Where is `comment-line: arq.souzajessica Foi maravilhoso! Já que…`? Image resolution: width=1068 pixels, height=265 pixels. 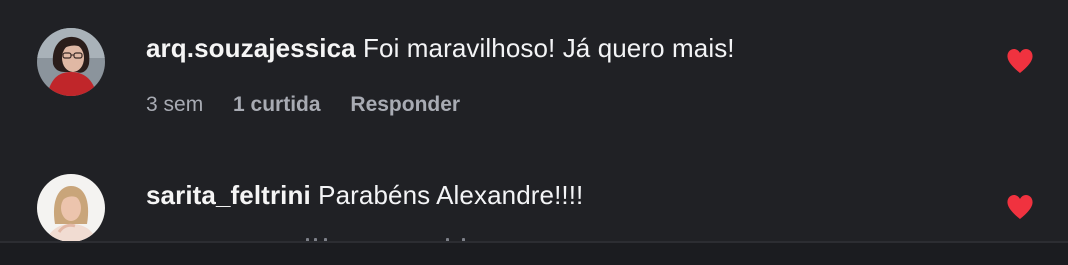 comment-line: arq.souzajessica Foi maravilhoso! Já que… is located at coordinates (440, 48).